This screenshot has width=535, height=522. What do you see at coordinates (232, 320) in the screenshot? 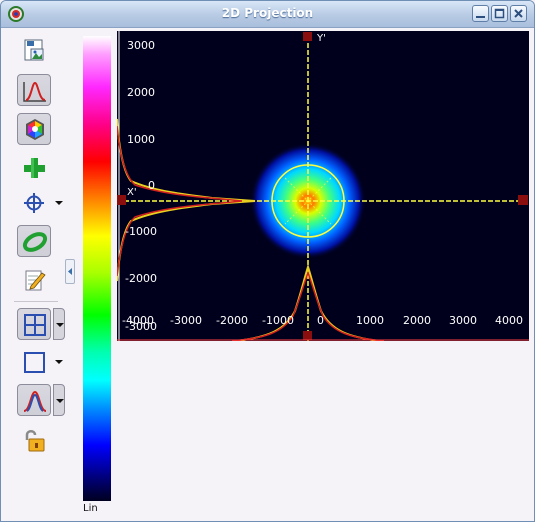
I see `x-tick: -2000` at bounding box center [232, 320].